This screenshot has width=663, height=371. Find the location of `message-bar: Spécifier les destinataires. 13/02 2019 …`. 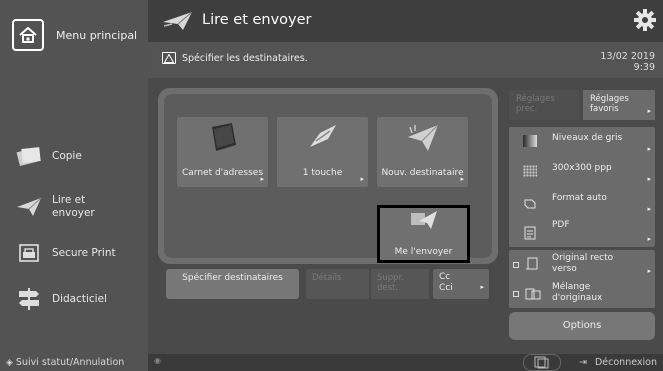

message-bar: Spécifier les destinataires. 13/02 2019 … is located at coordinates (405, 60).